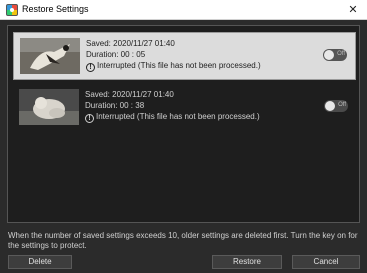  I want to click on cancel-button: Cancel, so click(326, 262).